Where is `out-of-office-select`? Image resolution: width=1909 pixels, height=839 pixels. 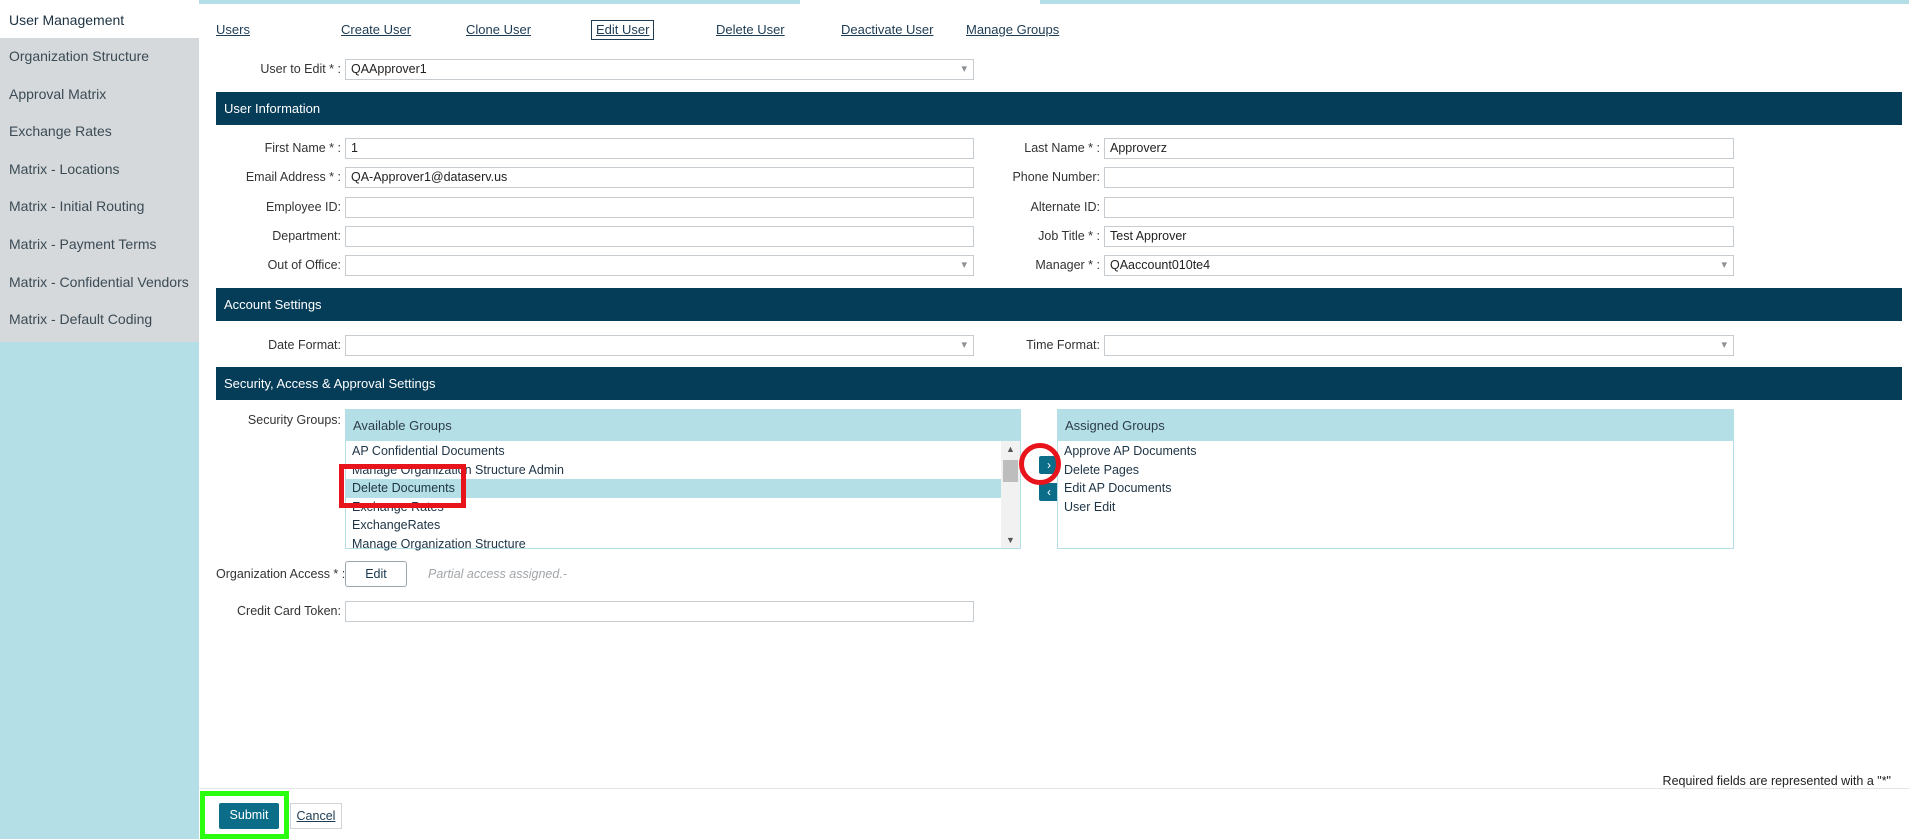
out-of-office-select is located at coordinates (659, 265).